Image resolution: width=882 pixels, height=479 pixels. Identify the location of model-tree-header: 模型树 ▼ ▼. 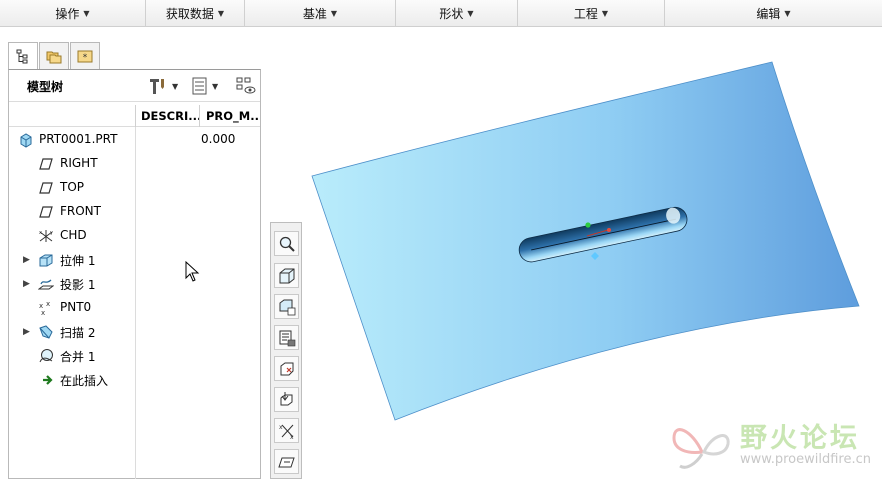
(134, 86).